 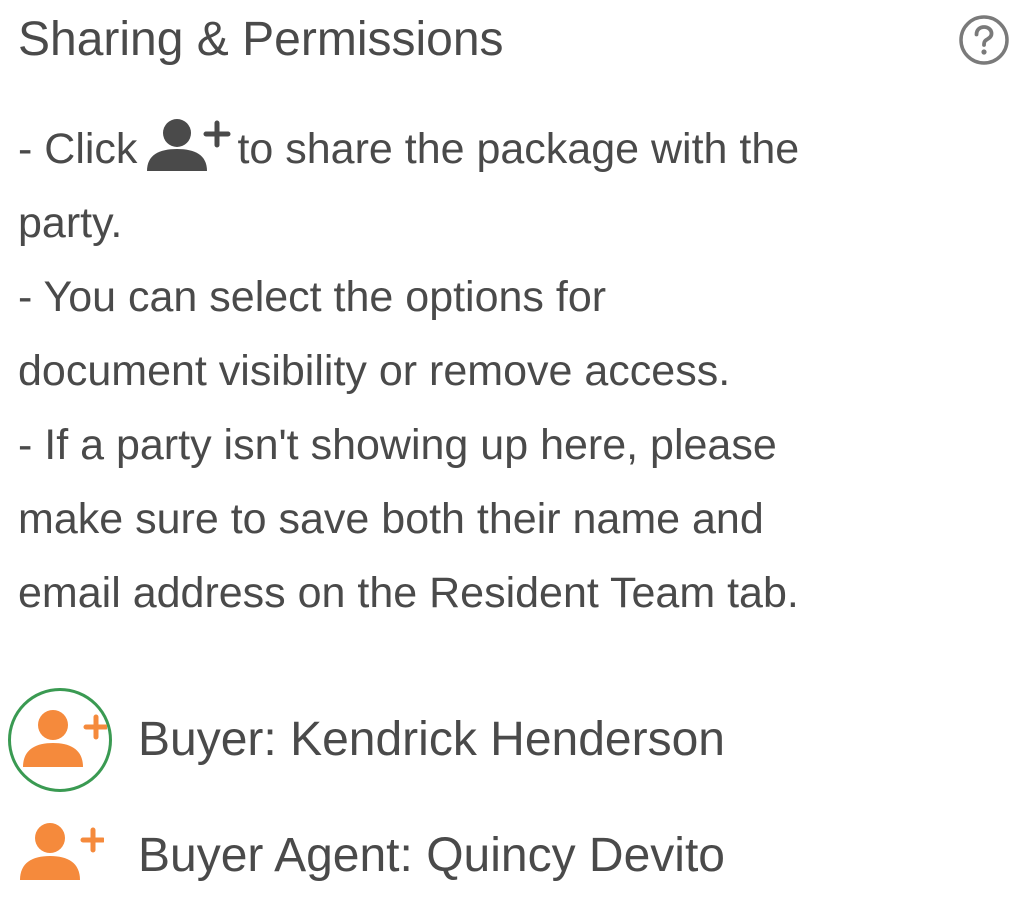 I want to click on instruction-line: document visibility or remove access., so click(x=374, y=371).